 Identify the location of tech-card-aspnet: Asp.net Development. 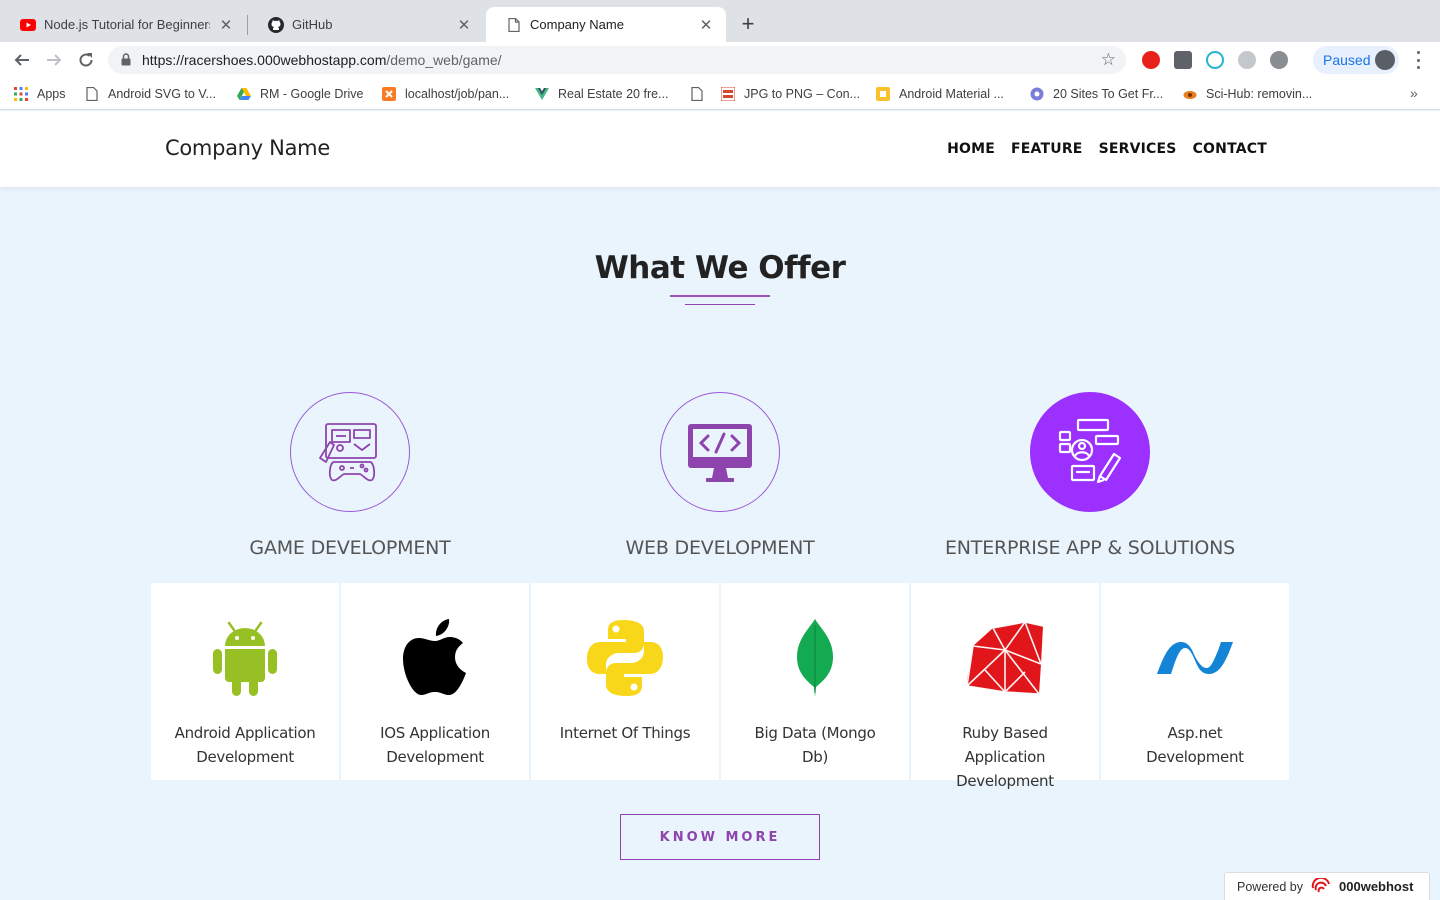
(1195, 681).